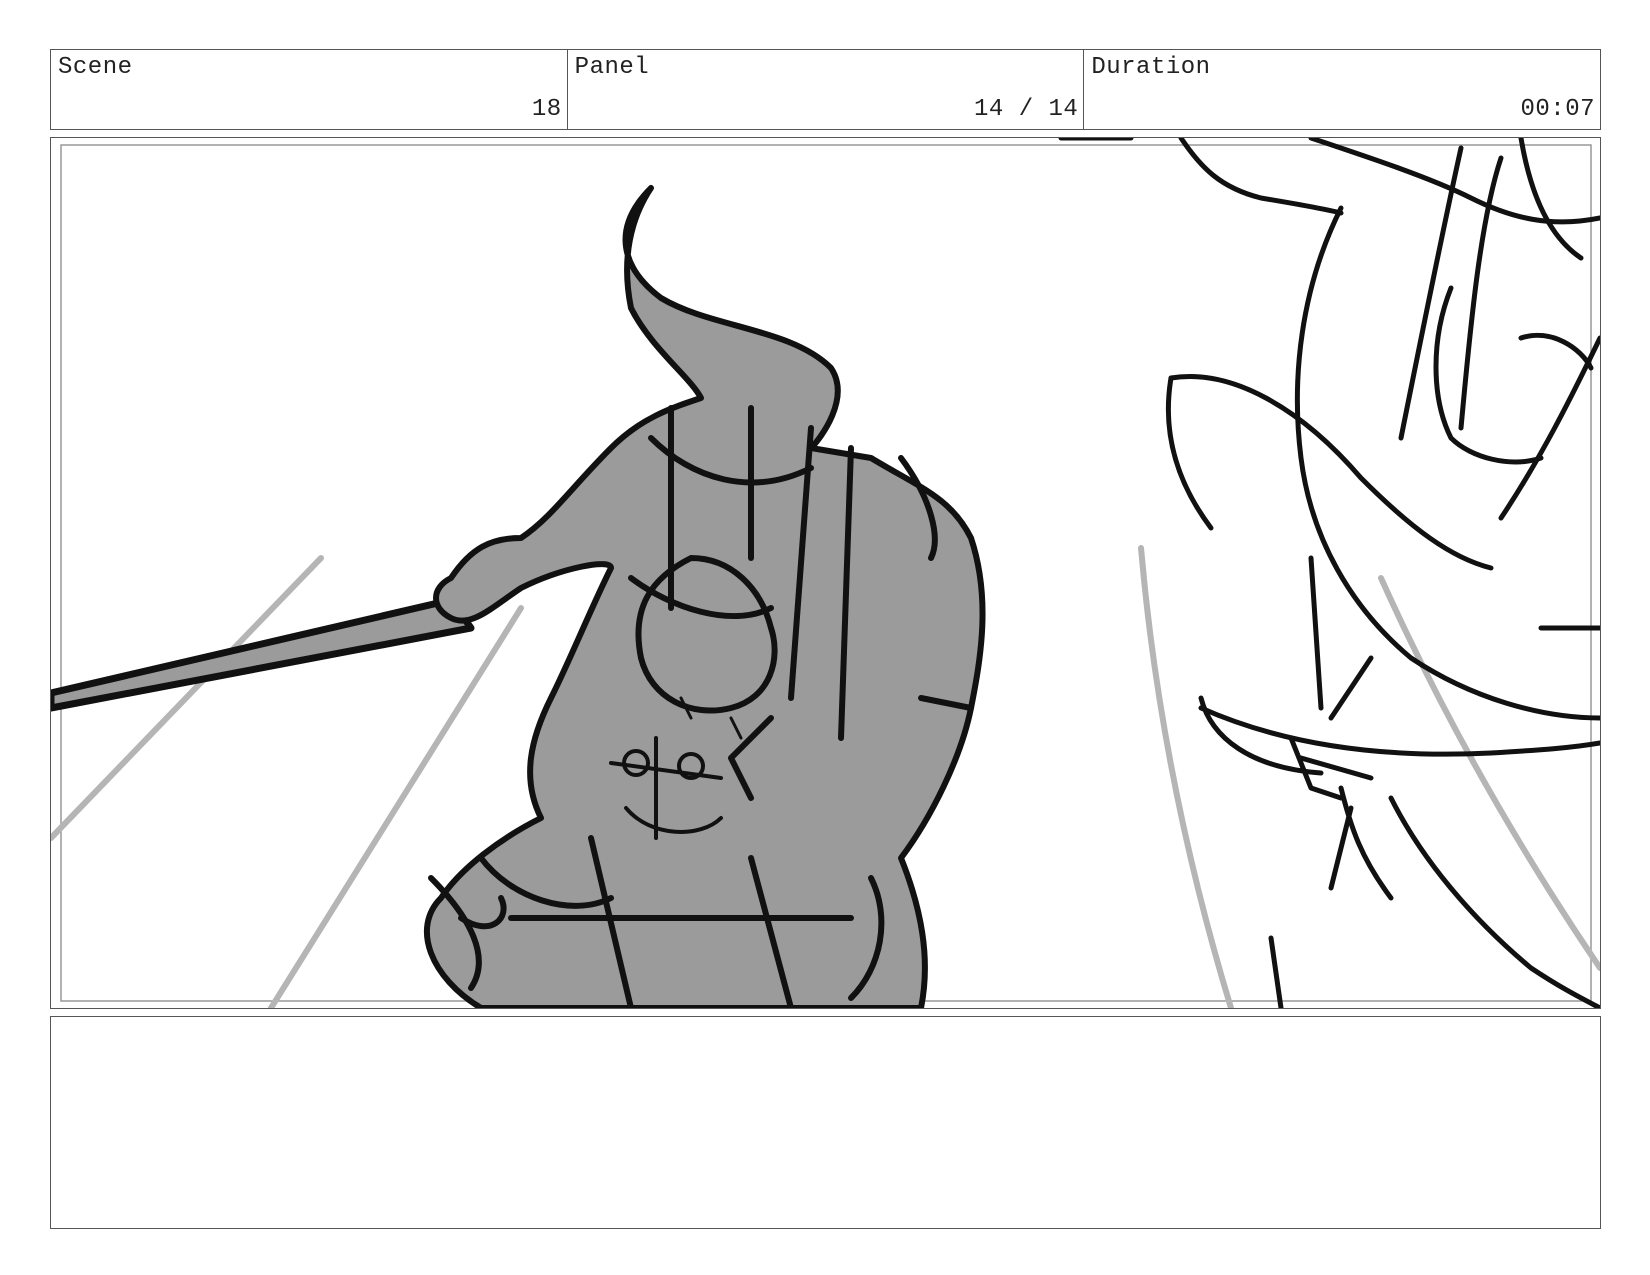  I want to click on panel-label: Panel, so click(612, 67).